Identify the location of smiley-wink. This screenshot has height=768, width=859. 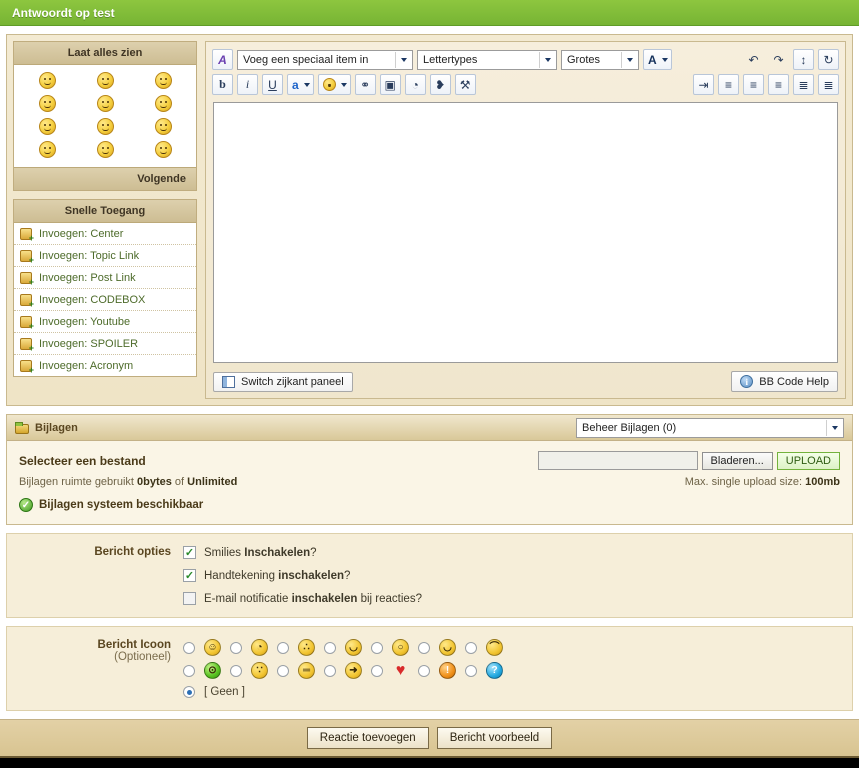
(163, 80).